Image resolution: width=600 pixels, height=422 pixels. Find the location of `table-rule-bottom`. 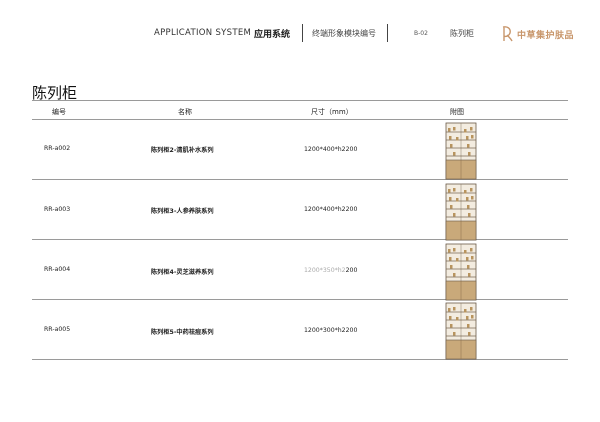

table-rule-bottom is located at coordinates (300, 359).